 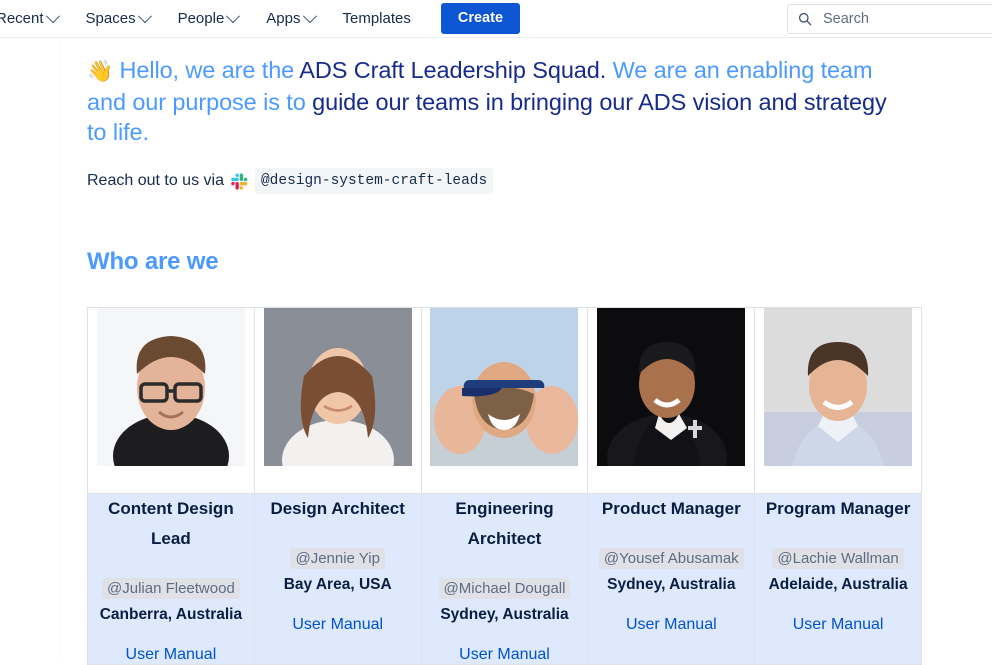 I want to click on person-mention: @Lachie Wallman, so click(x=838, y=558).